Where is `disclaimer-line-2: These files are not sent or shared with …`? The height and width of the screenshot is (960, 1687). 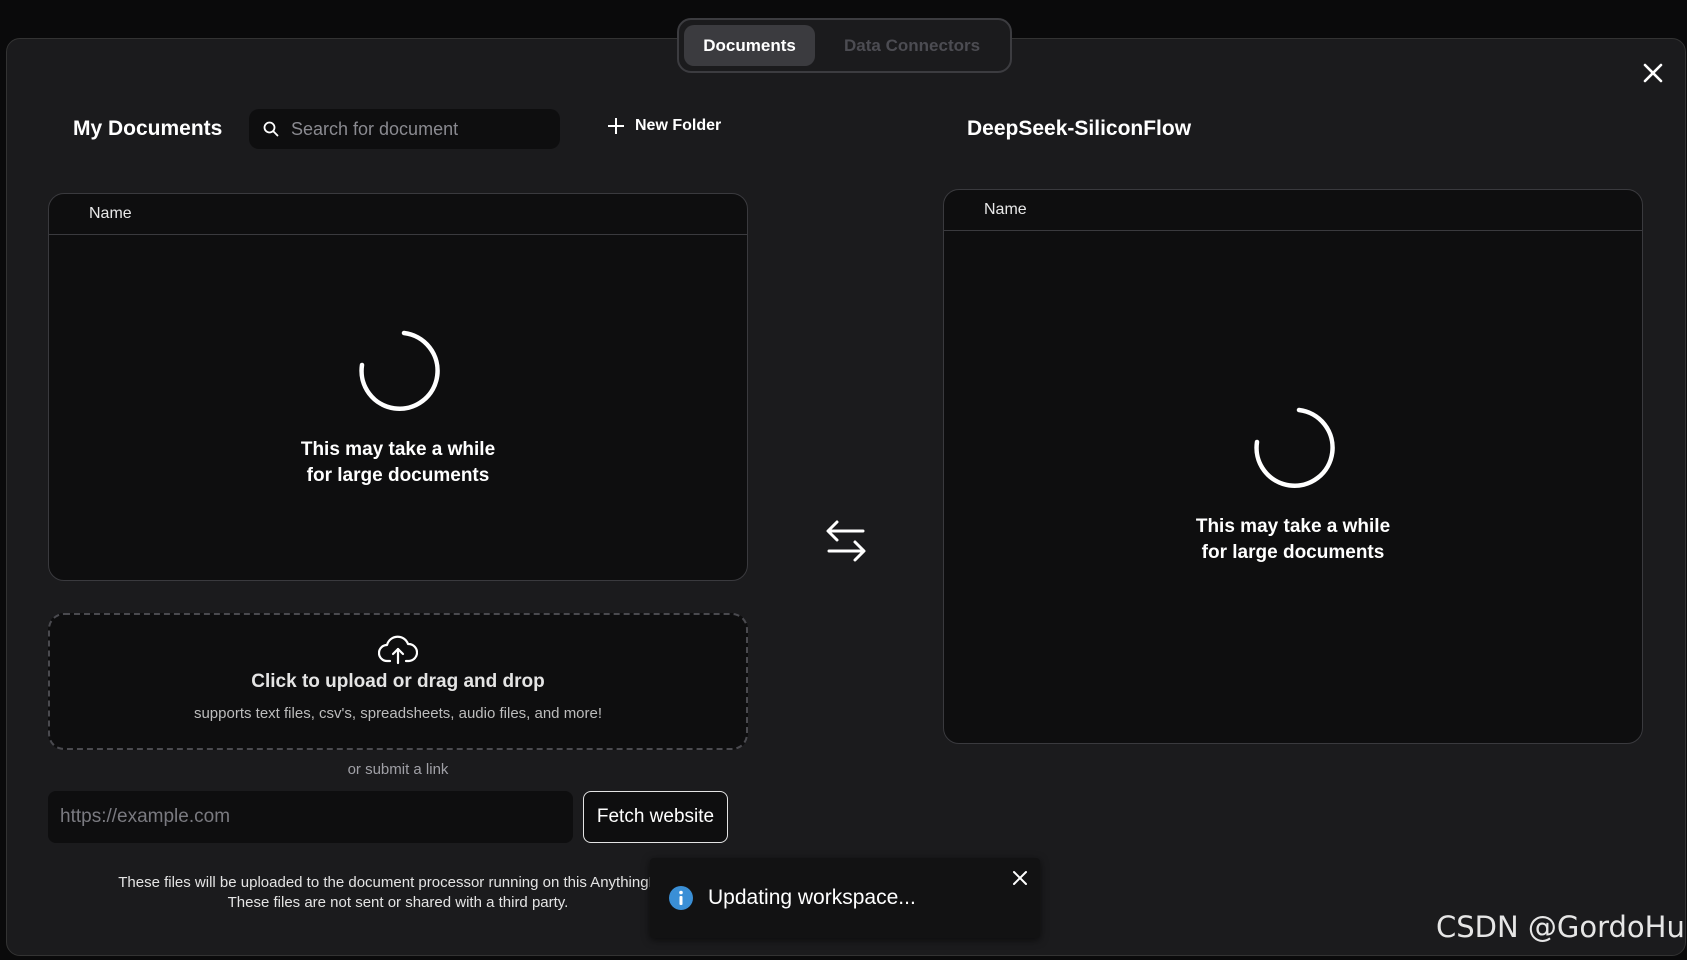 disclaimer-line-2: These files are not sent or shared with … is located at coordinates (398, 902).